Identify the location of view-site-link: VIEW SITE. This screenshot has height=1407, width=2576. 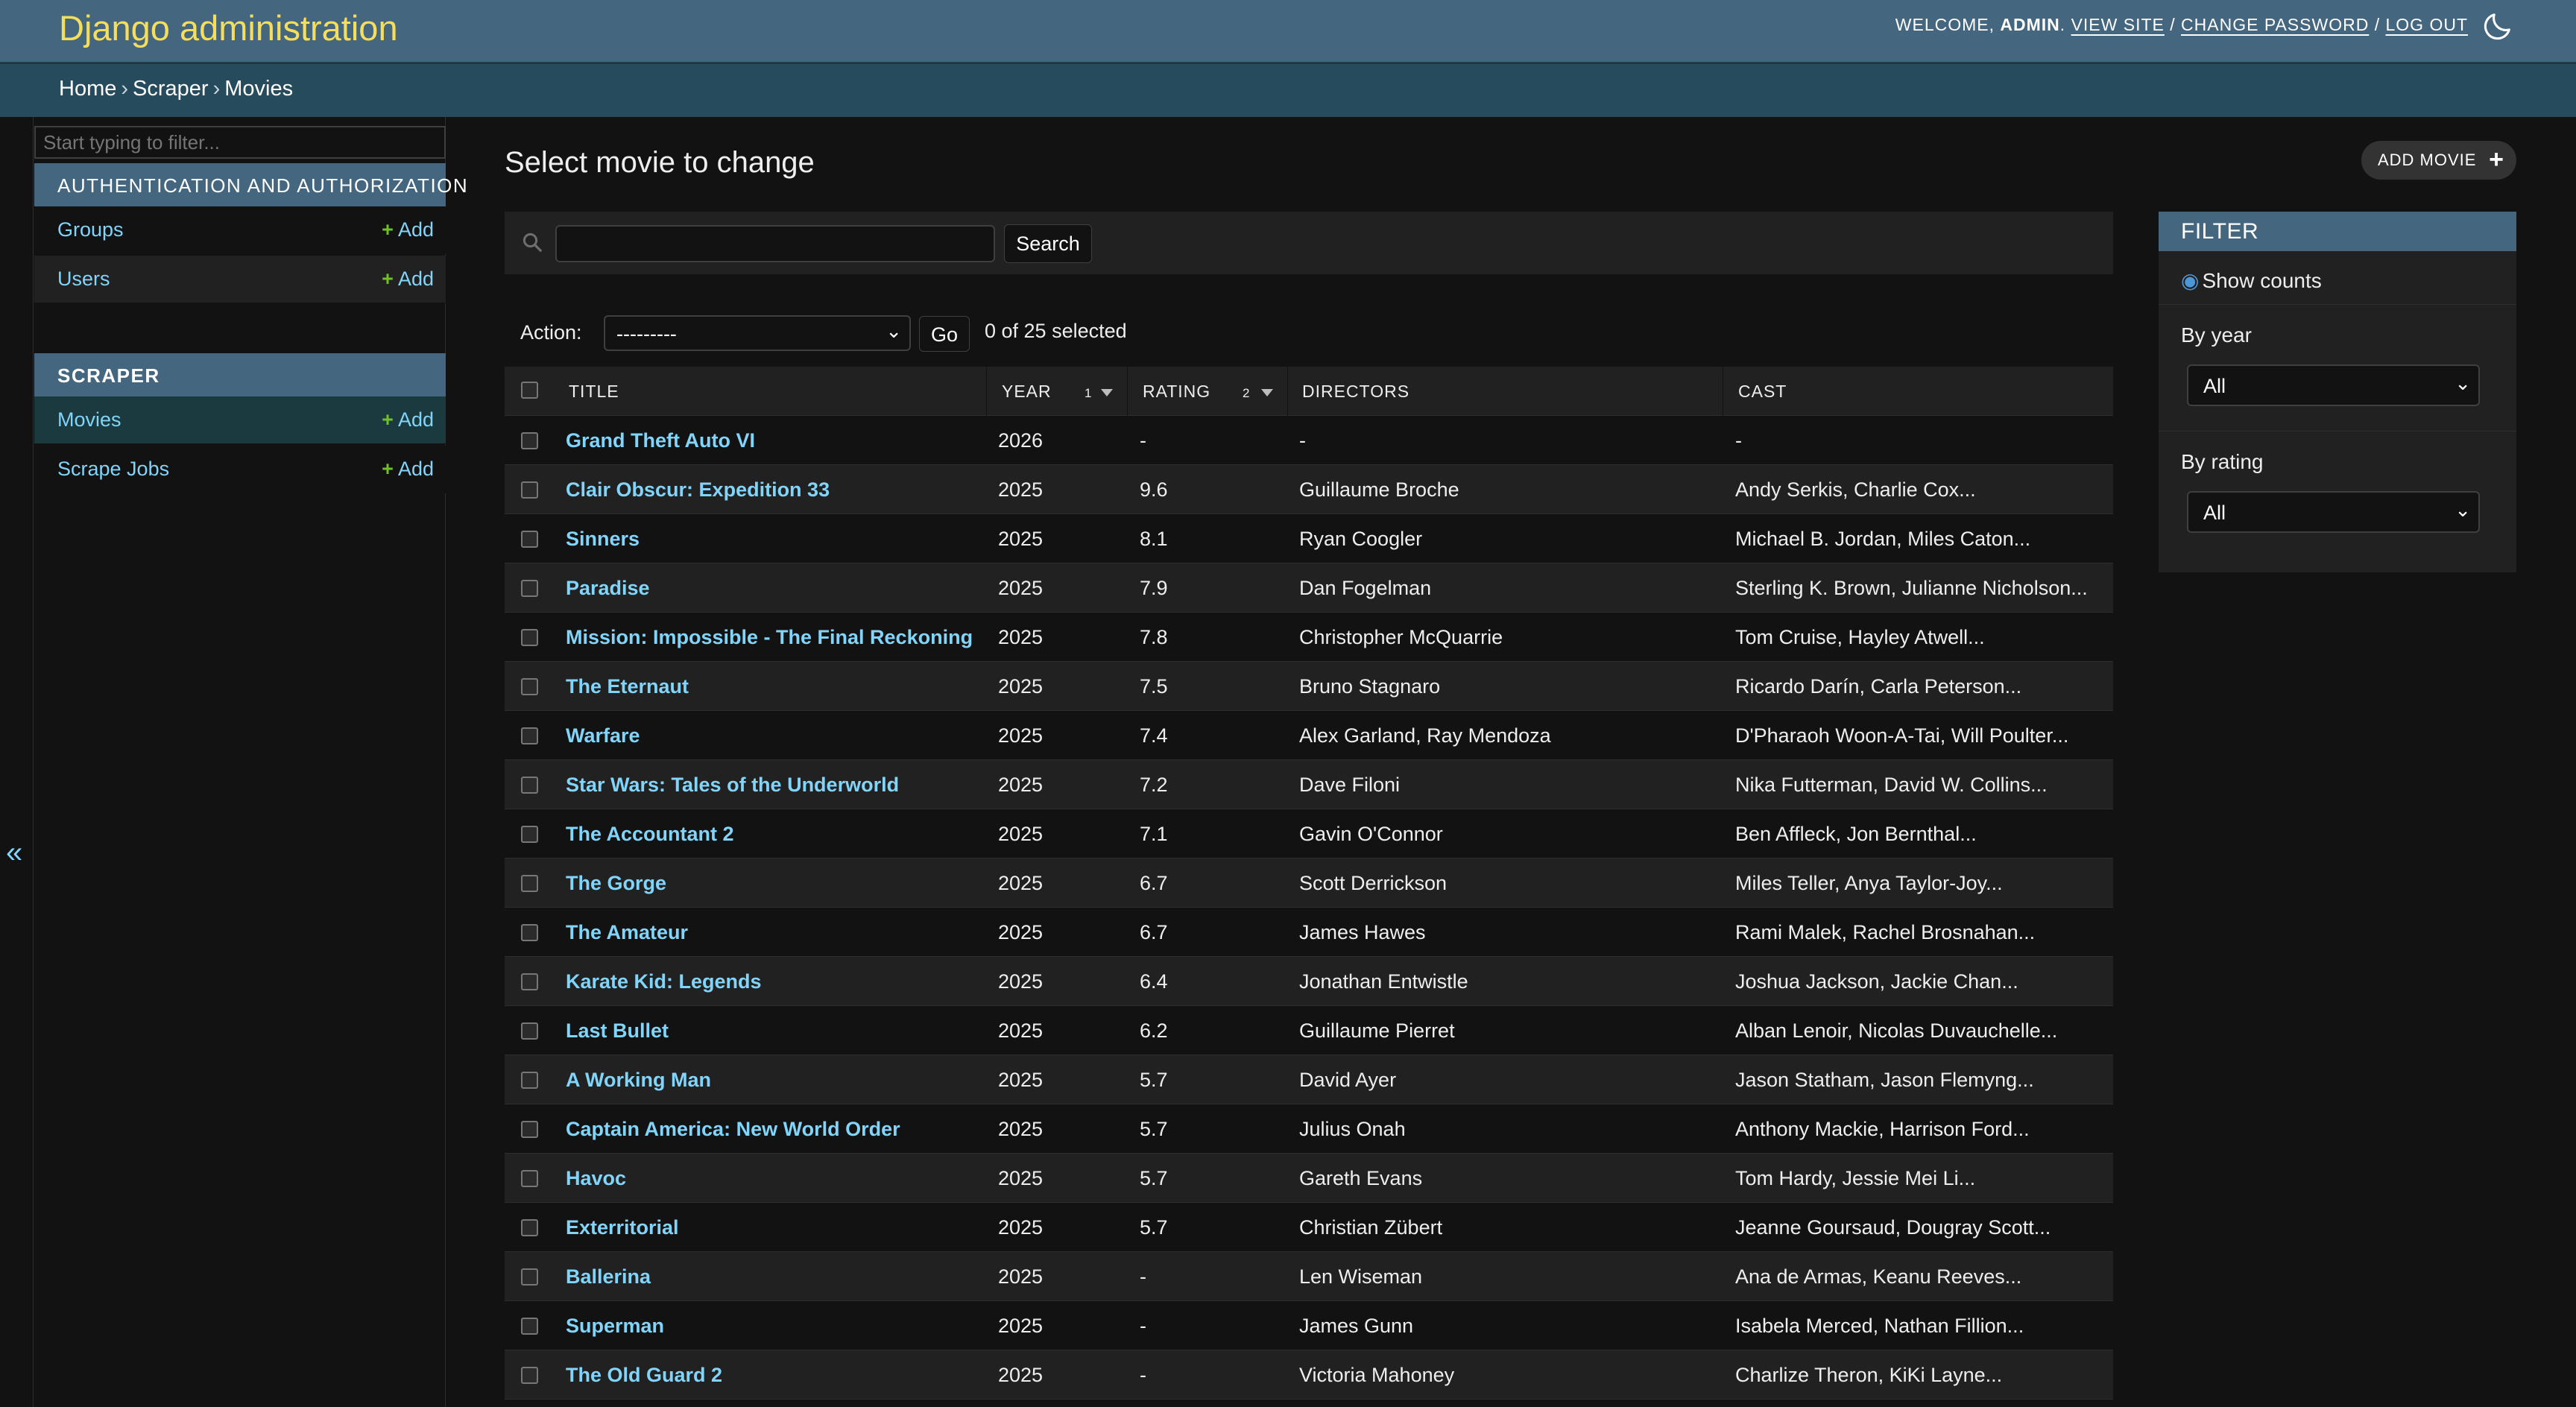
(2118, 24).